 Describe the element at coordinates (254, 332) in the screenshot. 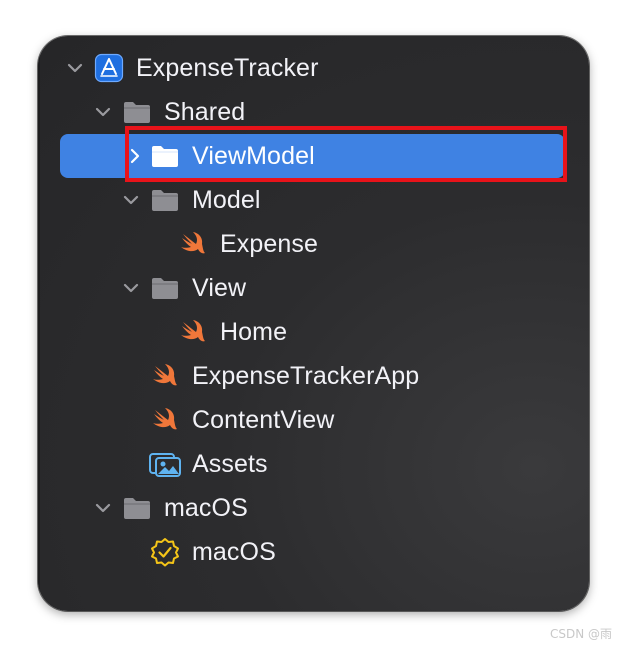

I see `navigator-item-label: Home` at that location.